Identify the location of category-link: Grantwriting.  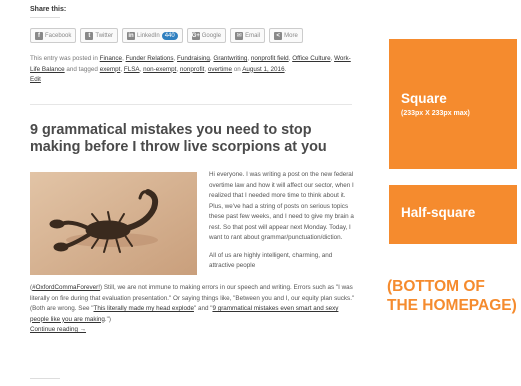
(230, 58).